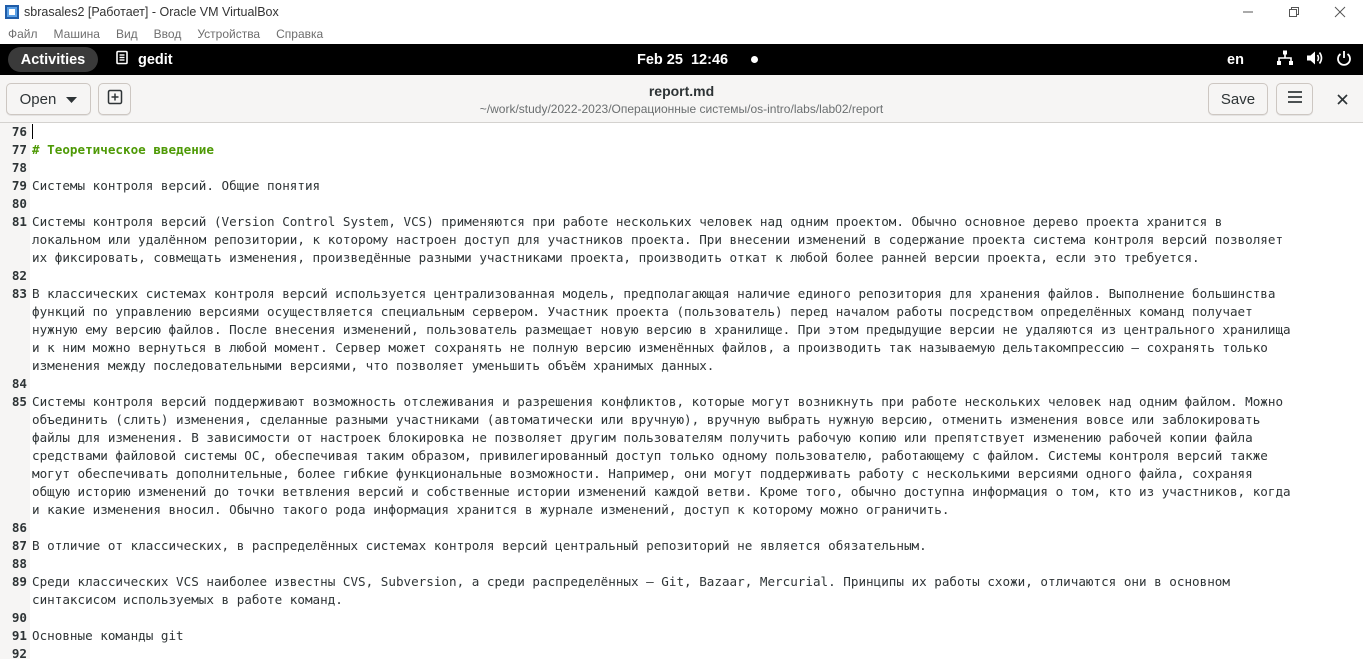 The image size is (1363, 659). What do you see at coordinates (123, 149) in the screenshot?
I see `line-text-span: # Теоретическое введение` at bounding box center [123, 149].